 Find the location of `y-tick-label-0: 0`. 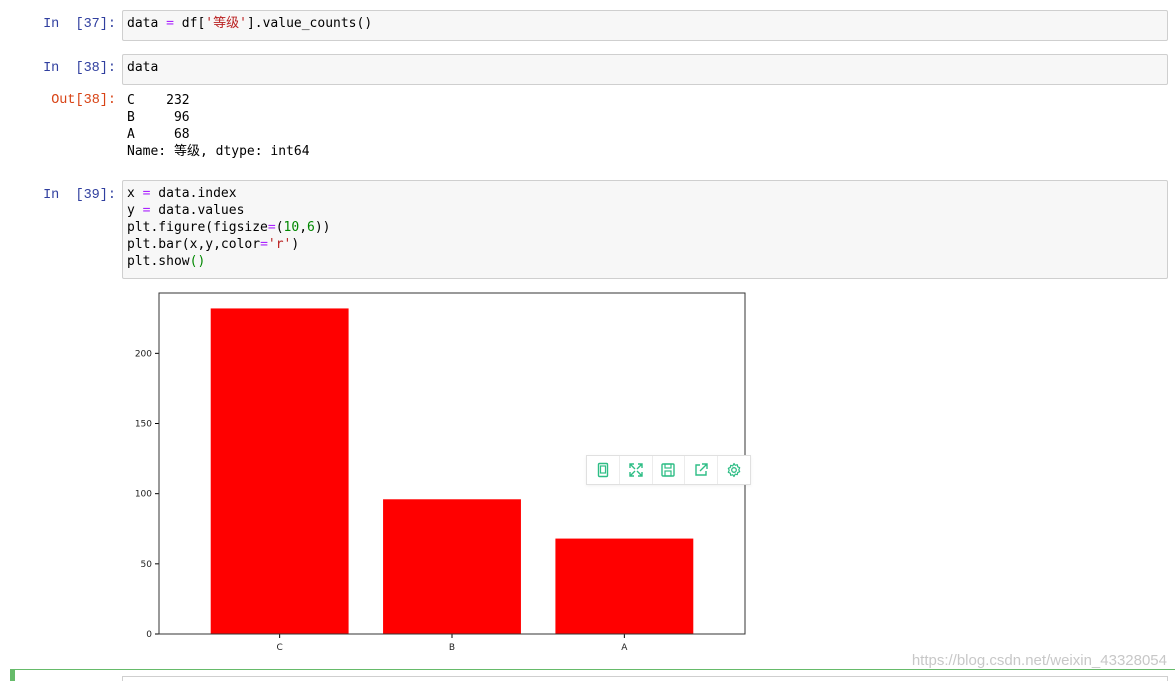

y-tick-label-0: 0 is located at coordinates (149, 635).